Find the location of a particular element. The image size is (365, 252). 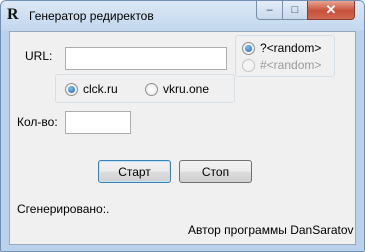

maximize-button: □ is located at coordinates (295, 10).